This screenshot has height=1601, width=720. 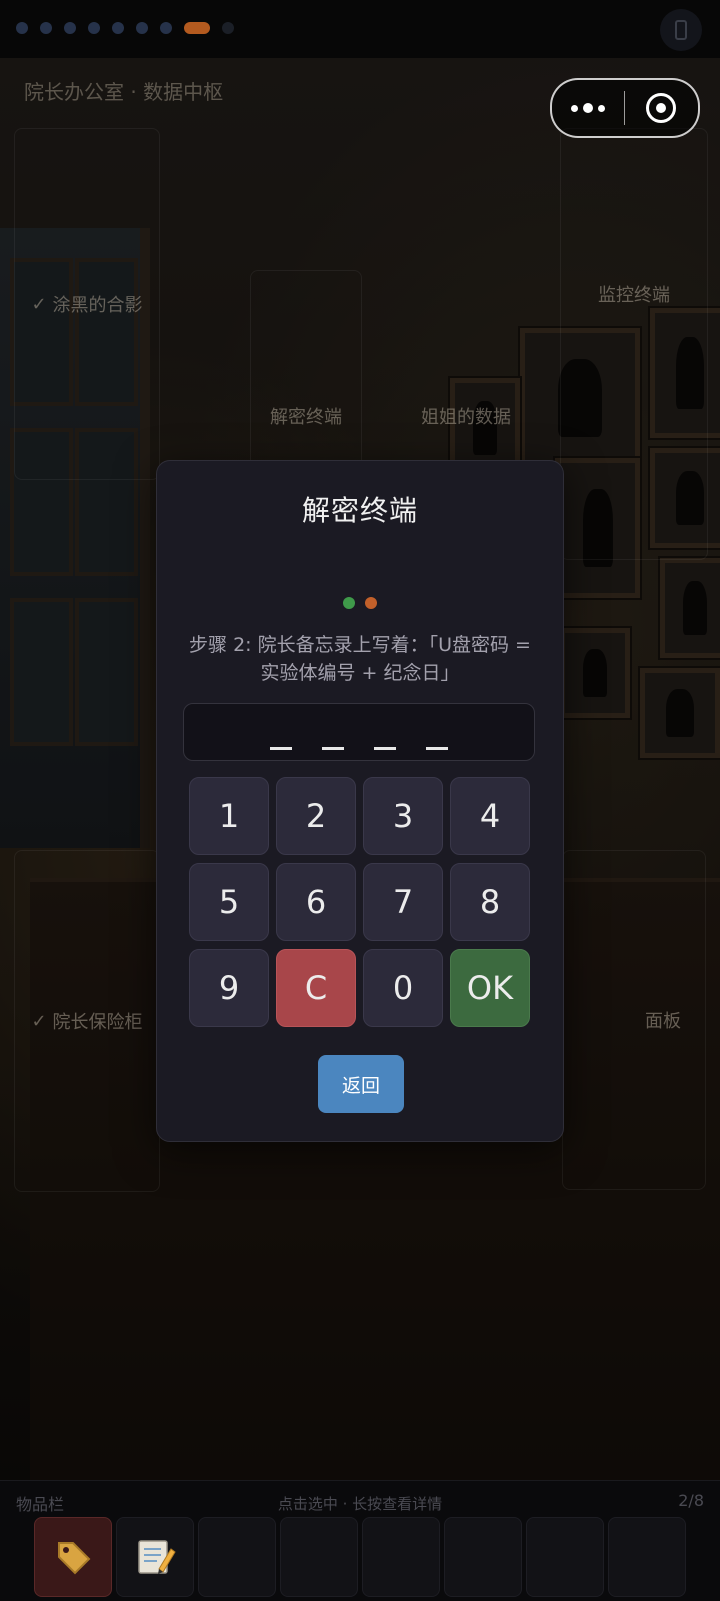 What do you see at coordinates (574, 108) in the screenshot?
I see `more-icon` at bounding box center [574, 108].